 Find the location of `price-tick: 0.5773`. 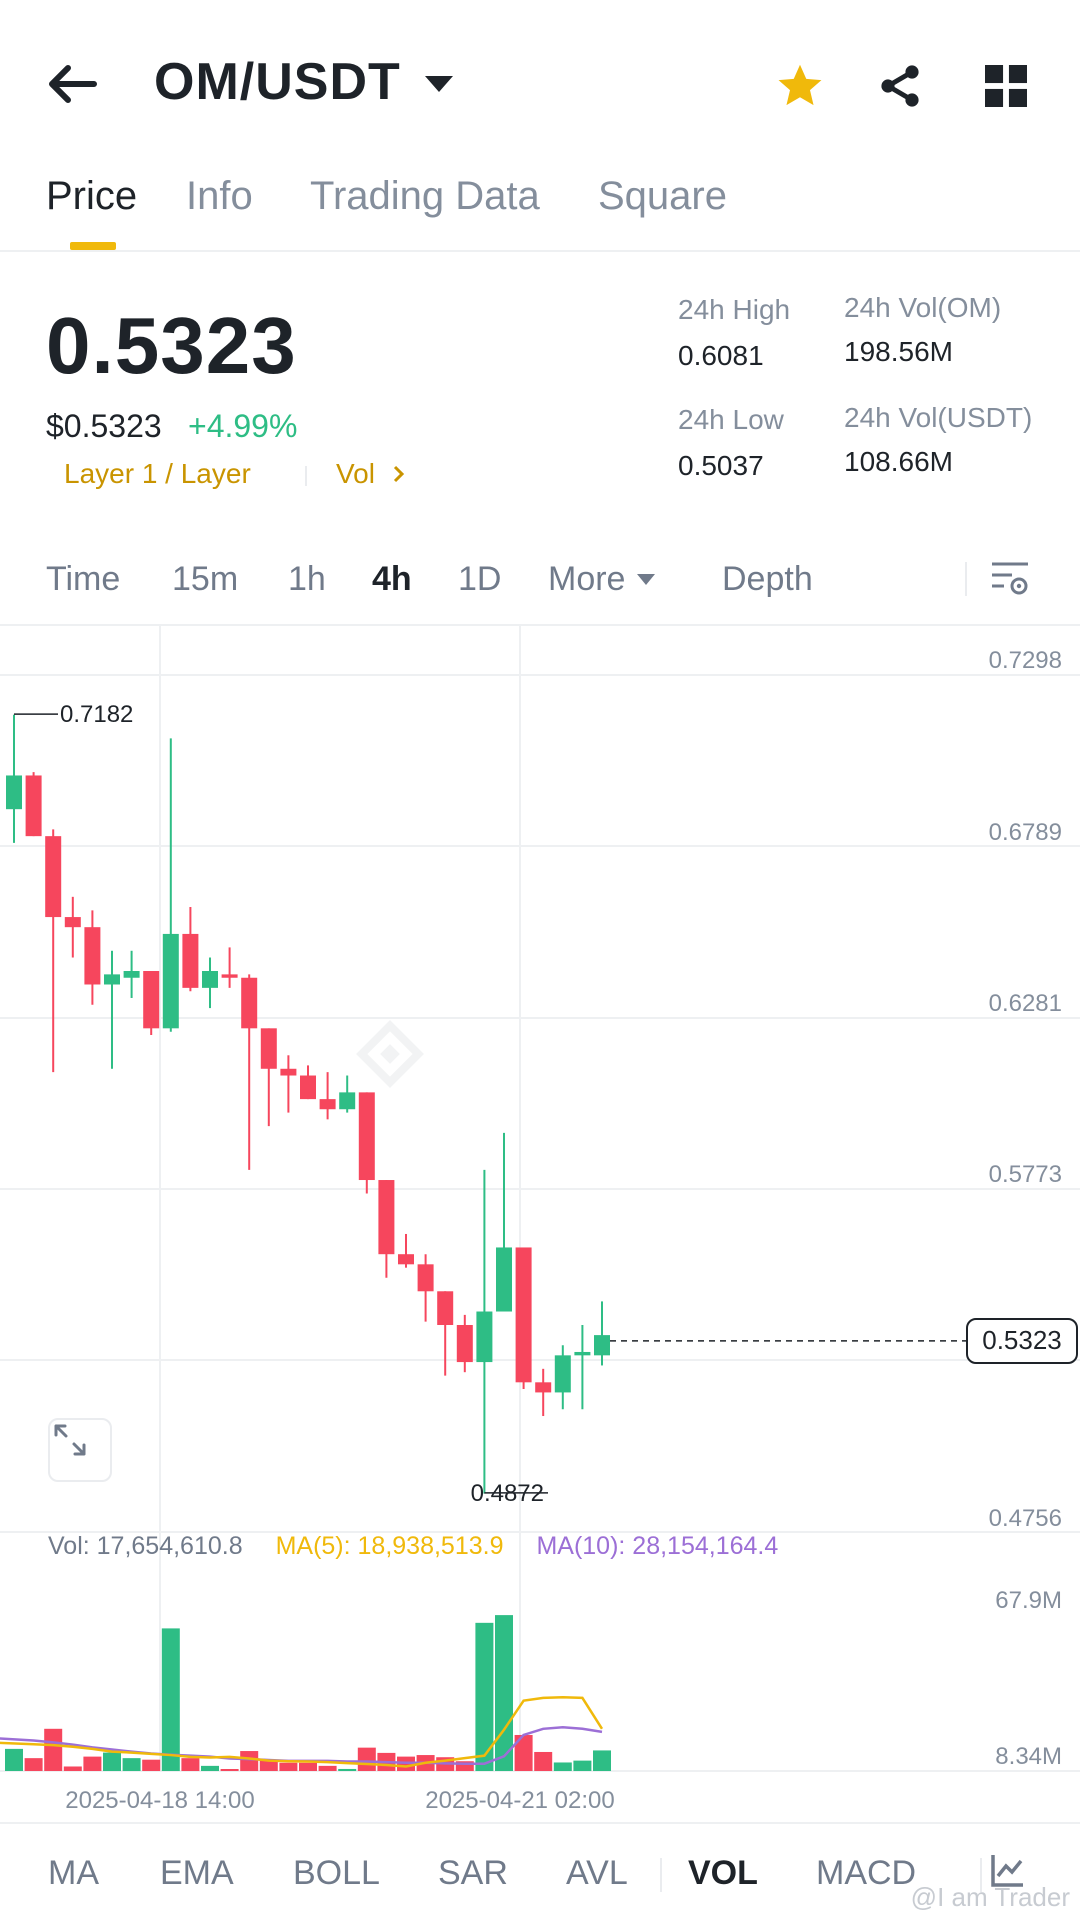

price-tick: 0.5773 is located at coordinates (1025, 1174).